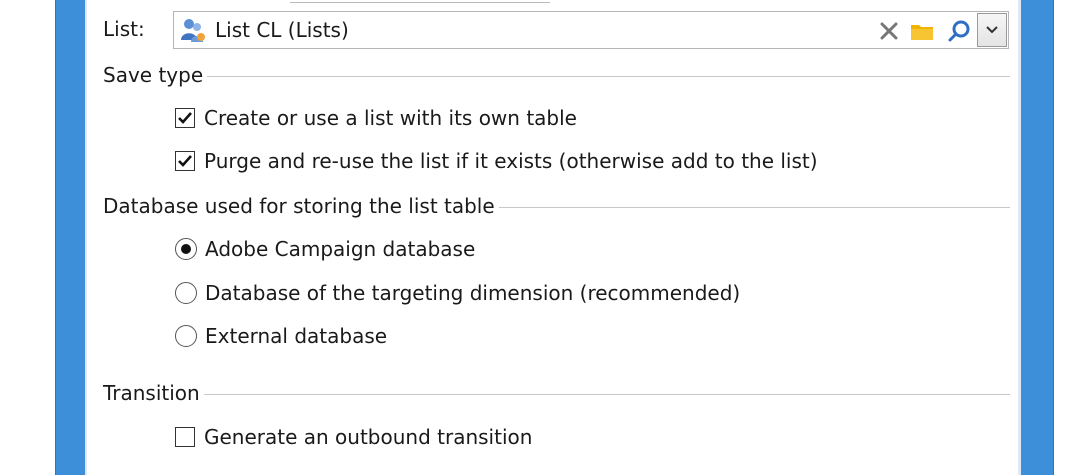 The height and width of the screenshot is (475, 1080). I want to click on window-border-left, so click(71, 237).